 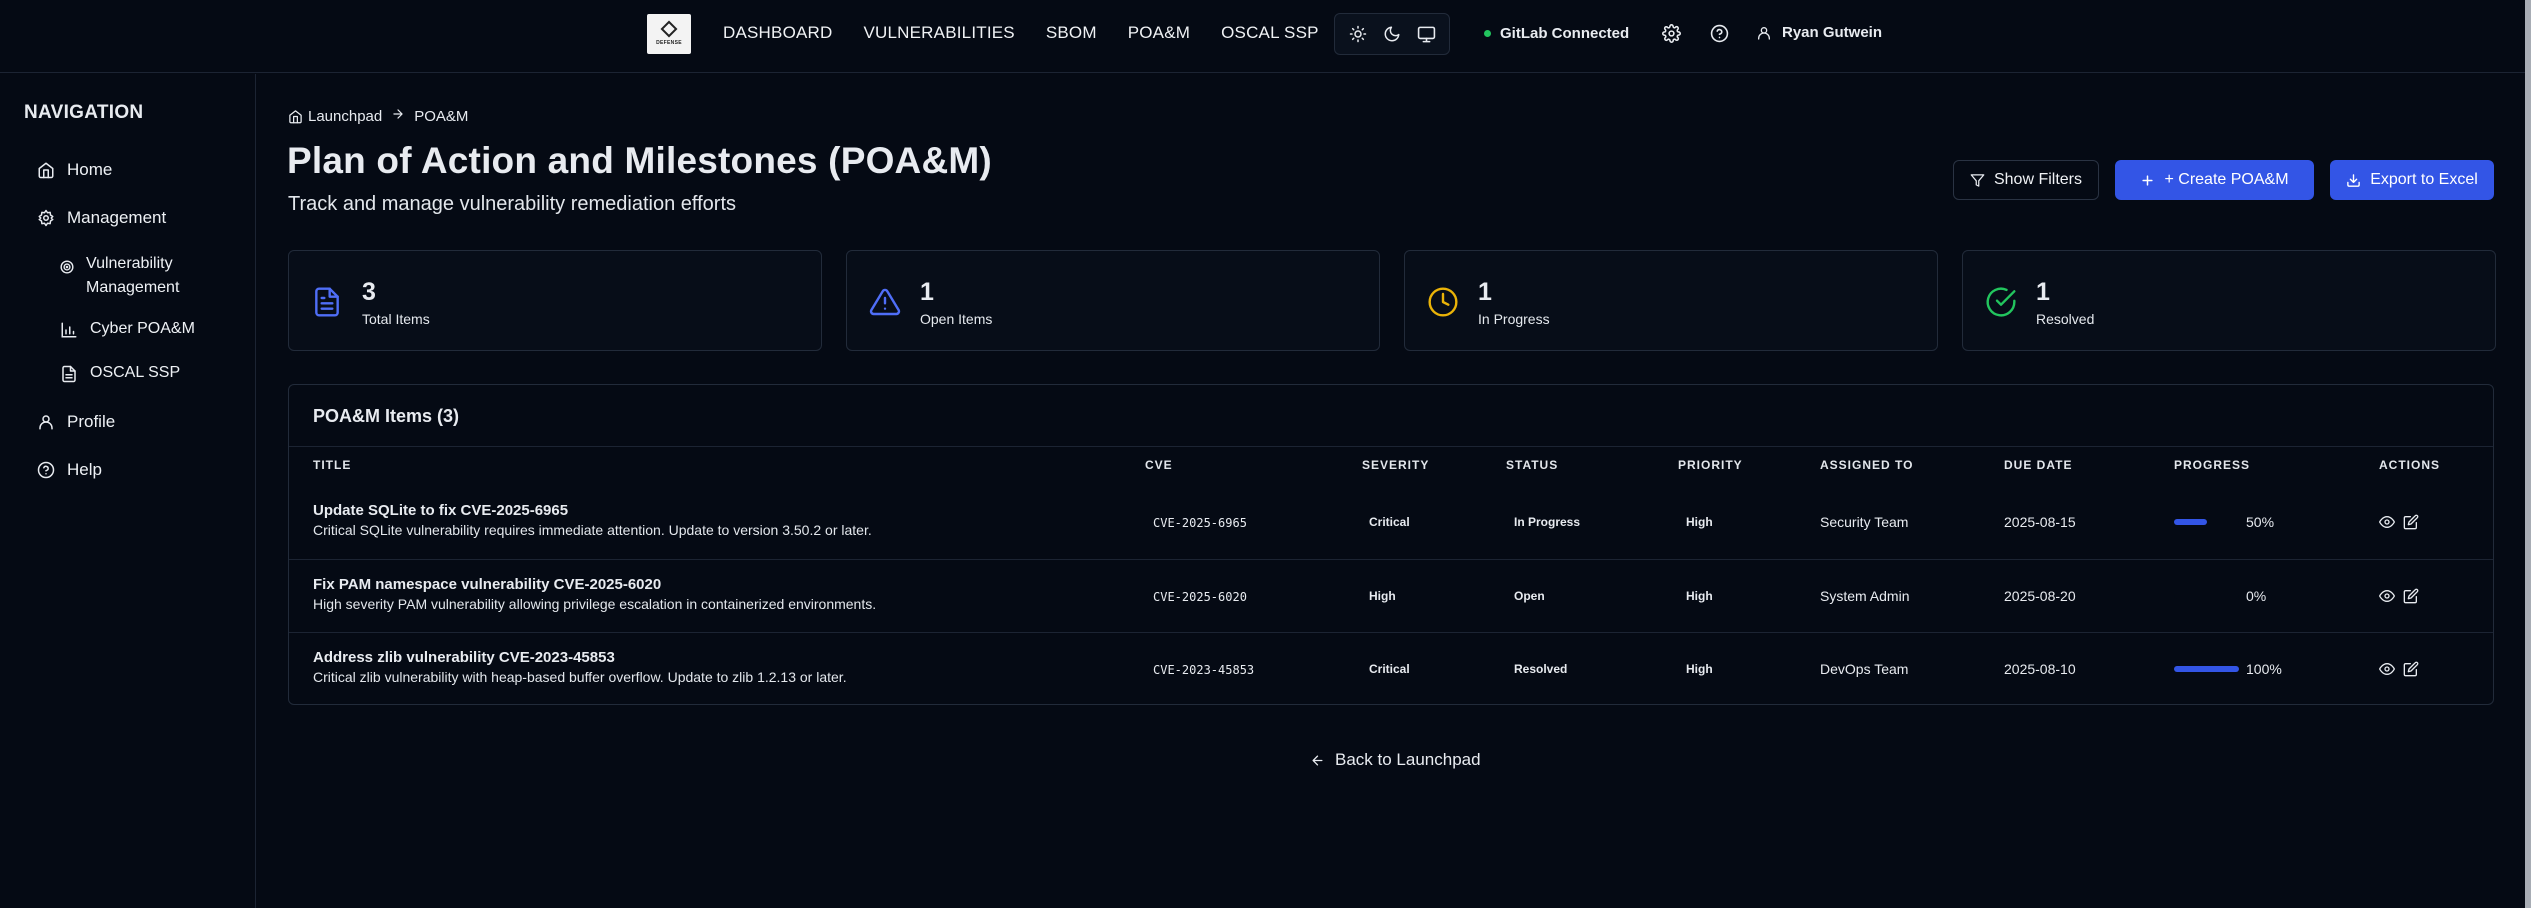 I want to click on column-header-progress: PROGRESS, so click(x=2212, y=465).